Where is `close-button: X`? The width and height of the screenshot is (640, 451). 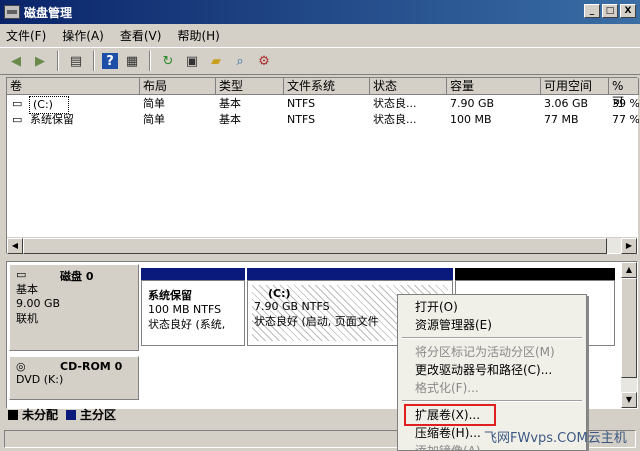 close-button: X is located at coordinates (628, 11).